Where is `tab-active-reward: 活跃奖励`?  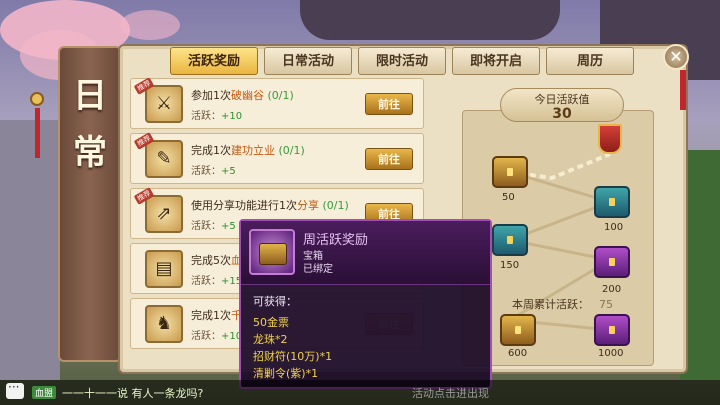
tab-active-reward: 活跃奖励 is located at coordinates (214, 61).